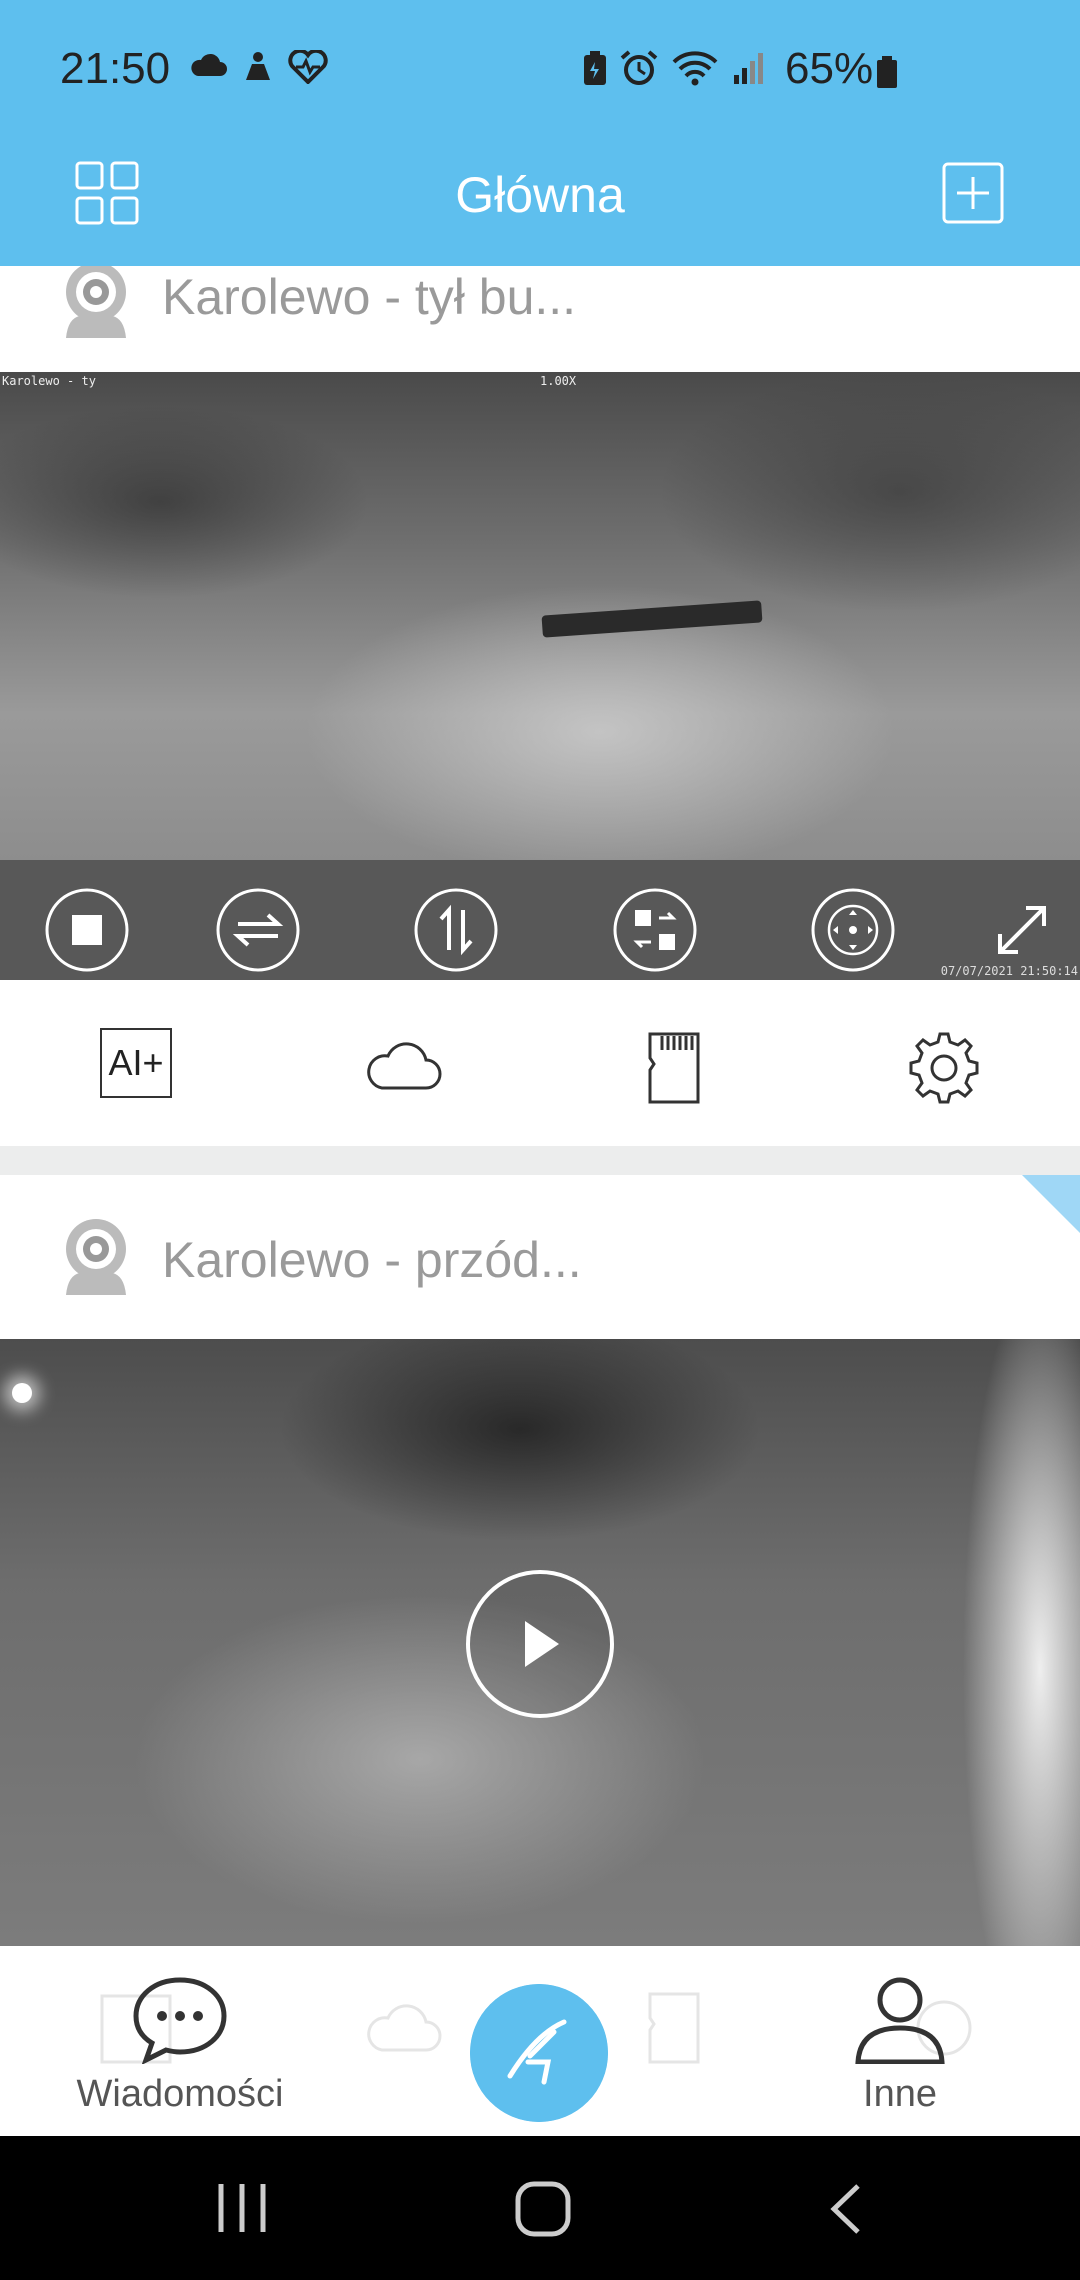  I want to click on signal-icon, so click(748, 68).